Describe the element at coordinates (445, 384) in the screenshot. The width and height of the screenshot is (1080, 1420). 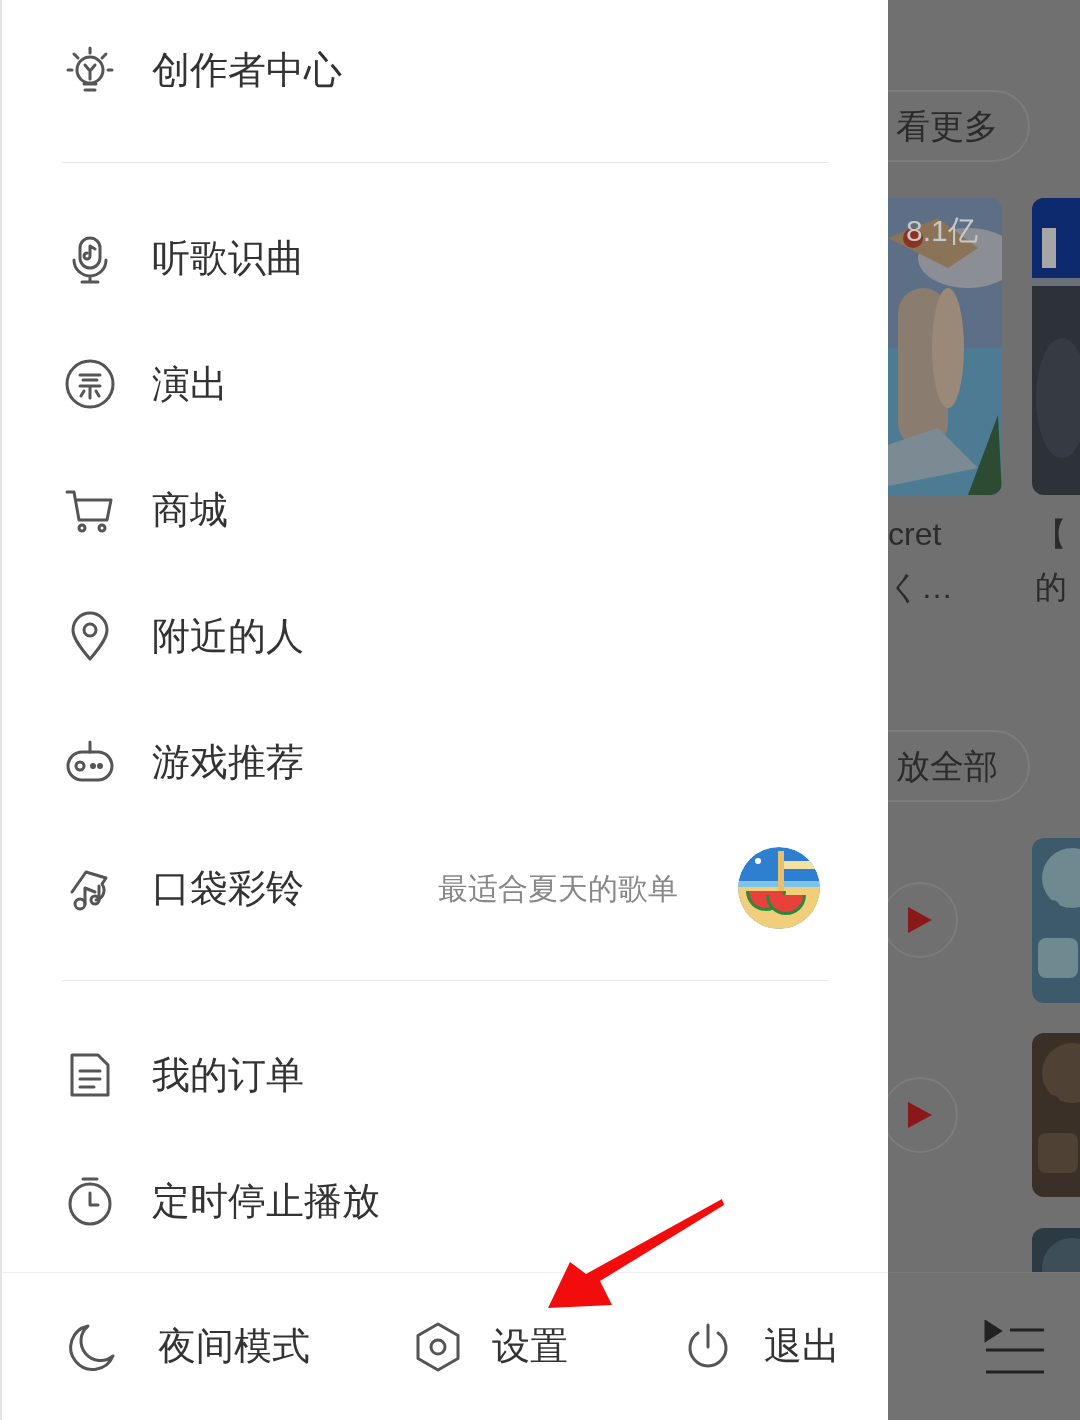
I see `menu-item: 演出` at that location.